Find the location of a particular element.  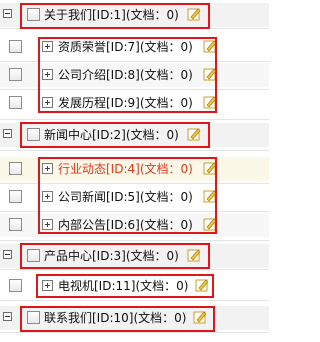

subcategory-label: 行业动态[ID:4](文档：0) is located at coordinates (125, 169).